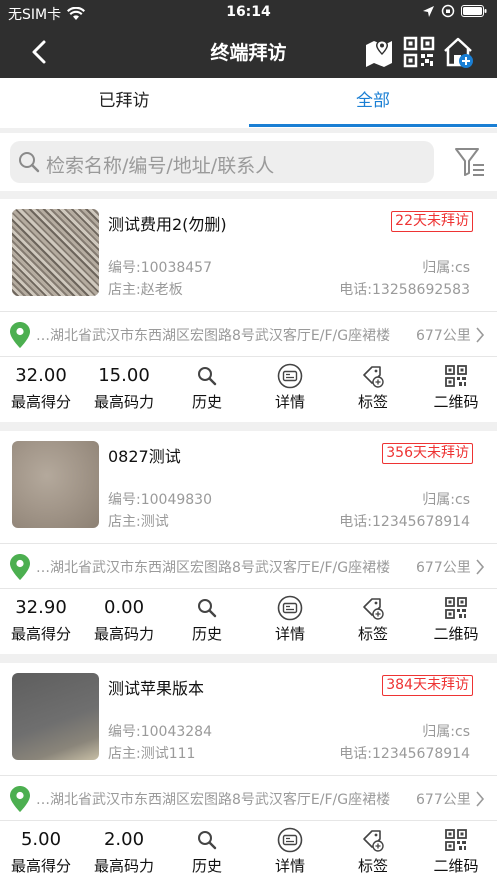 The width and height of the screenshot is (497, 883). Describe the element at coordinates (124, 103) in the screenshot. I see `tab-visited: 已拜访` at that location.